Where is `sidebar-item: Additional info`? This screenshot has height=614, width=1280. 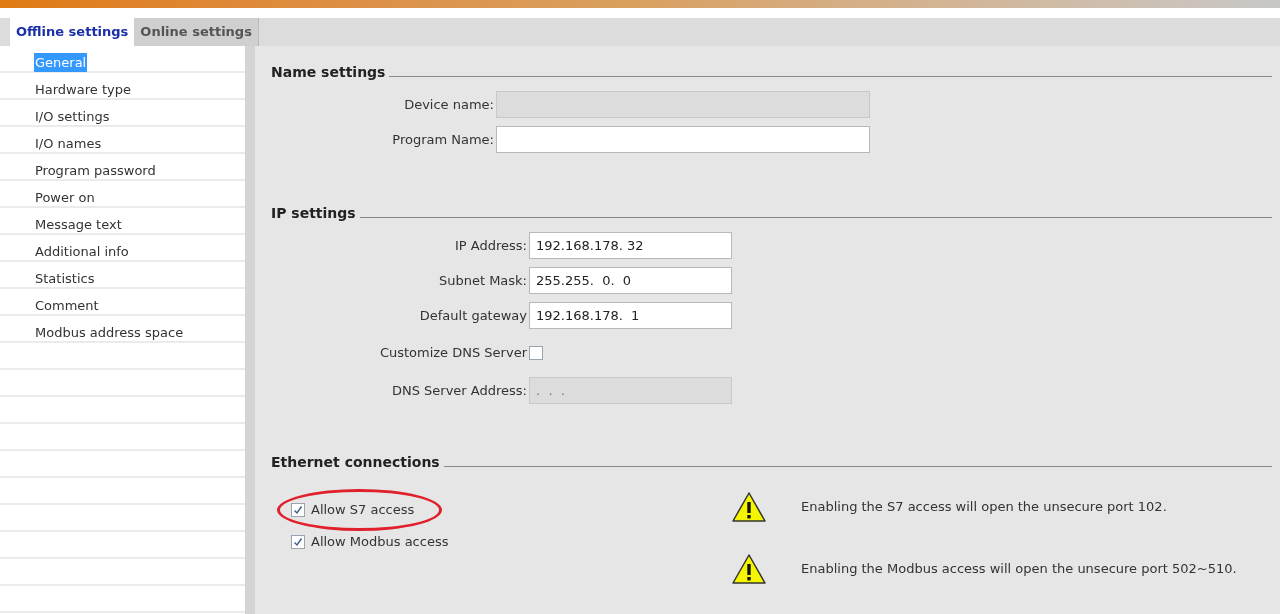 sidebar-item: Additional info is located at coordinates (82, 251).